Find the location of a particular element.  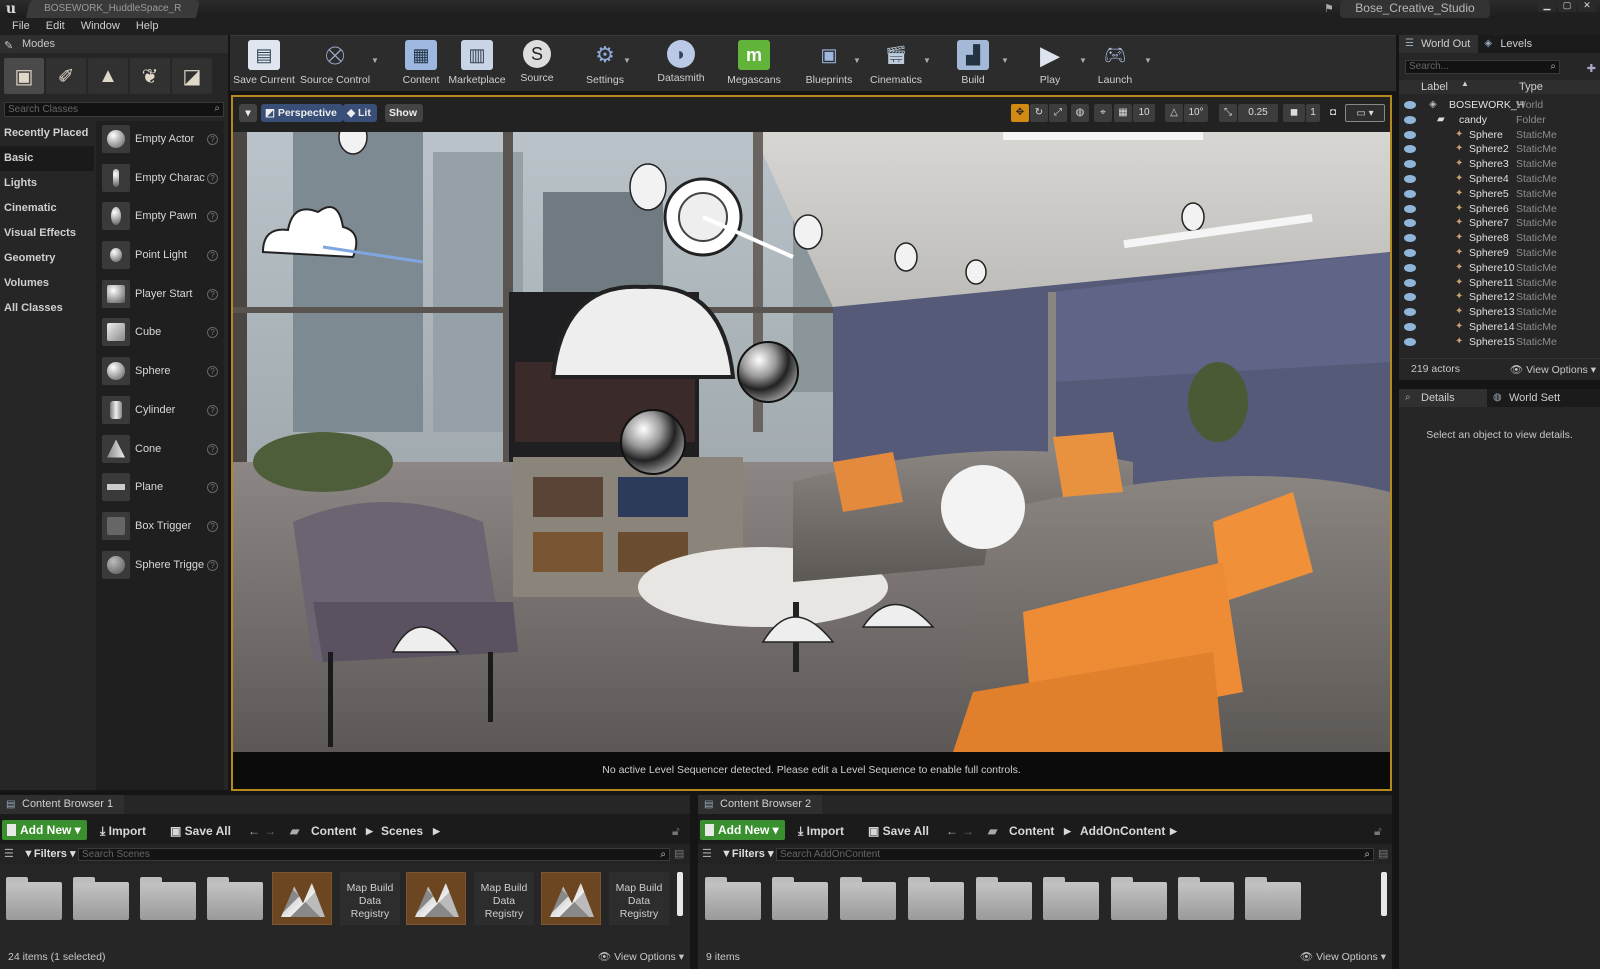

layout-options-icon: ▭ ▾ is located at coordinates (1365, 113).